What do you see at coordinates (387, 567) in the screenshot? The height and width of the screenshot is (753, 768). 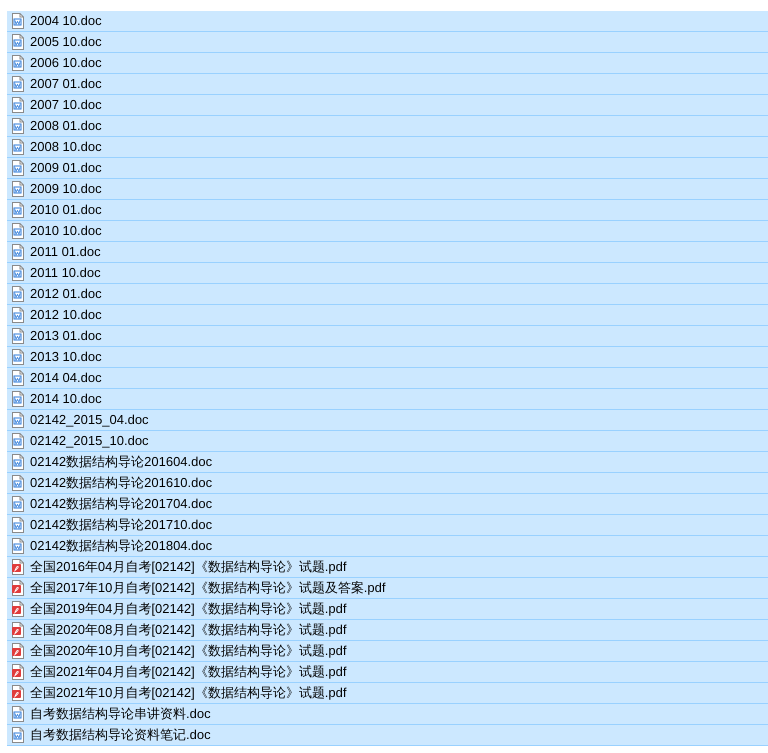 I see `file-row: 全国2016年04月自考[02142]《数据结构导论》试题.pdf` at bounding box center [387, 567].